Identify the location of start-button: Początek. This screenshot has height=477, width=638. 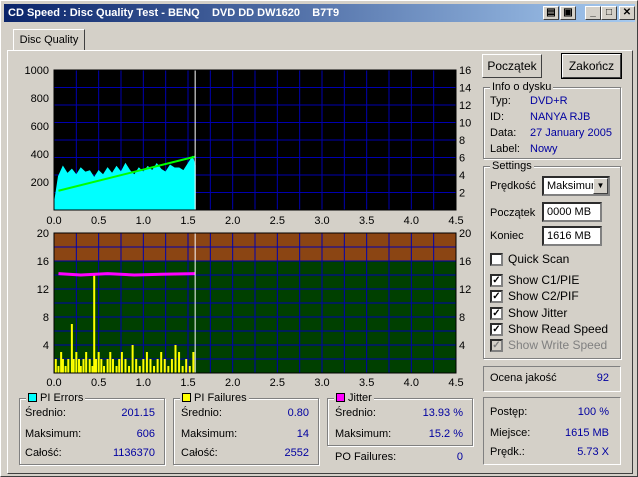
(512, 66).